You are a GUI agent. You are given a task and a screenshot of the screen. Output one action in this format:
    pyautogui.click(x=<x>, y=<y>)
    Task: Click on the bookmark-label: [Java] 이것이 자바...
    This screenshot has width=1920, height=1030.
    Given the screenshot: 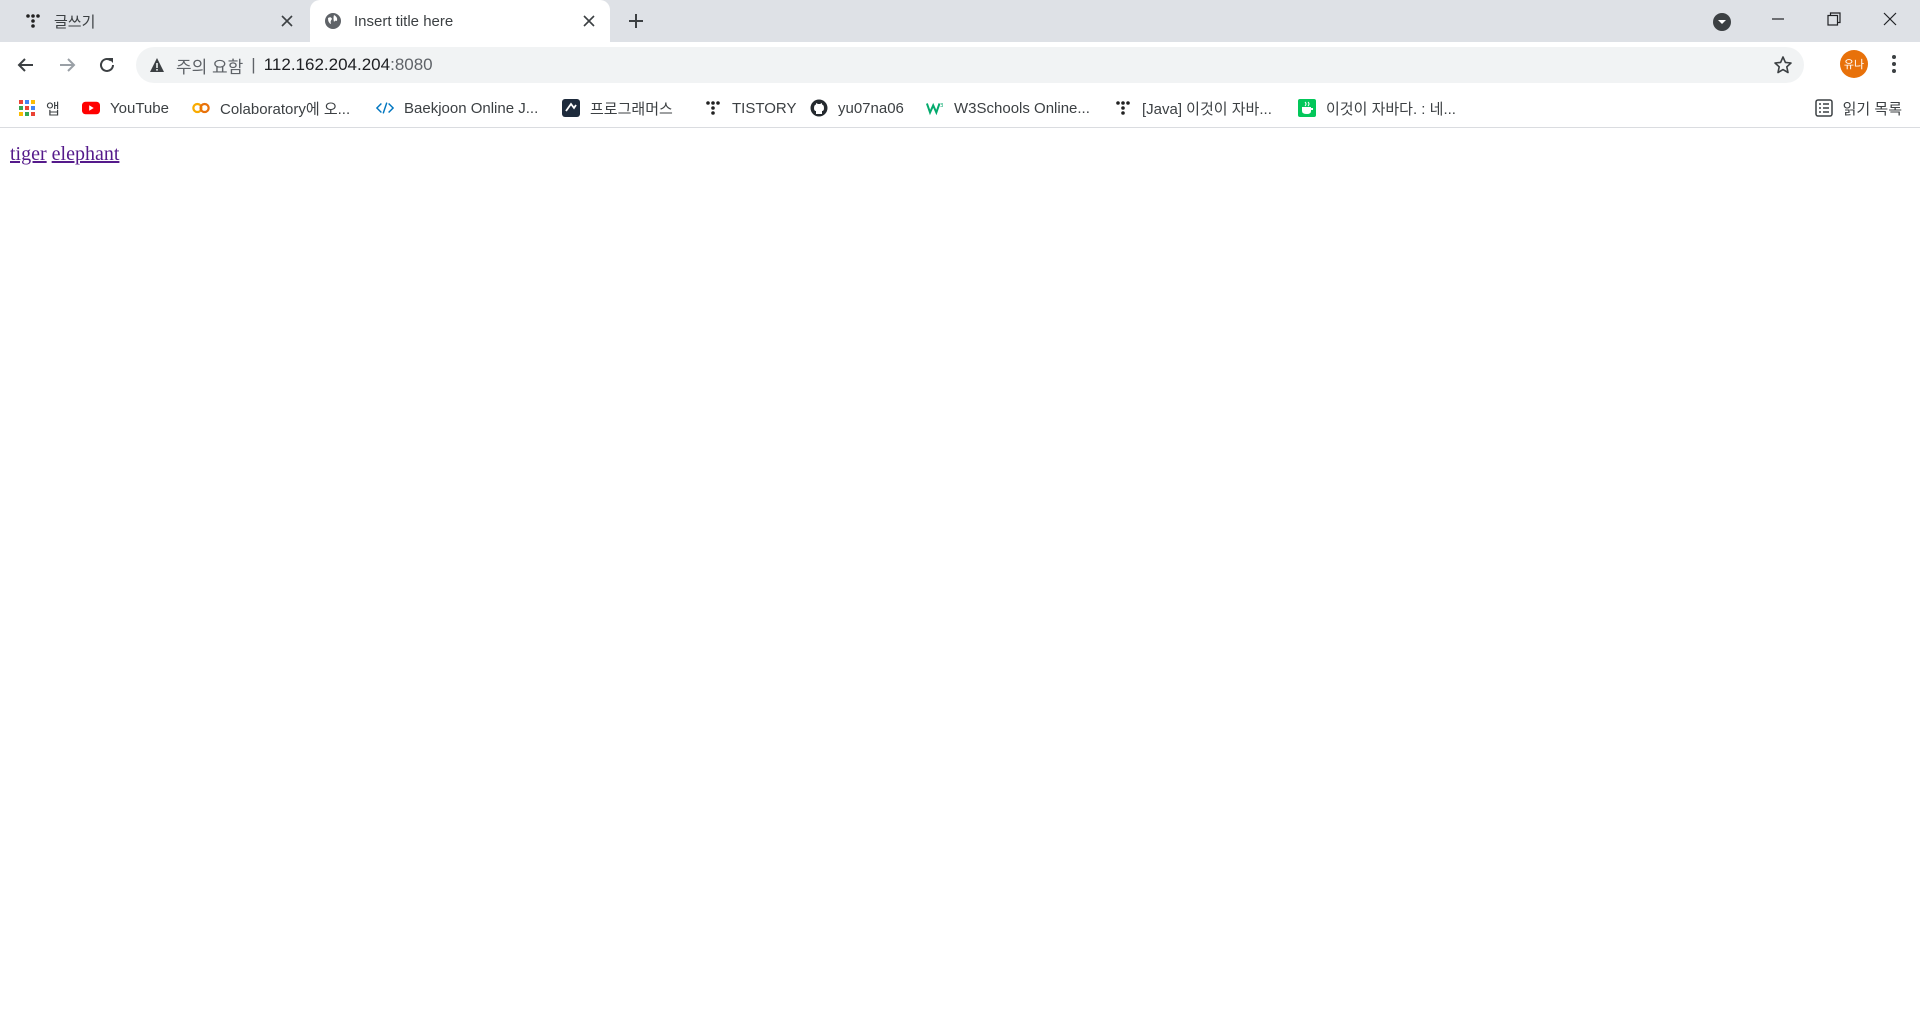 What is the action you would take?
    pyautogui.click(x=1207, y=109)
    